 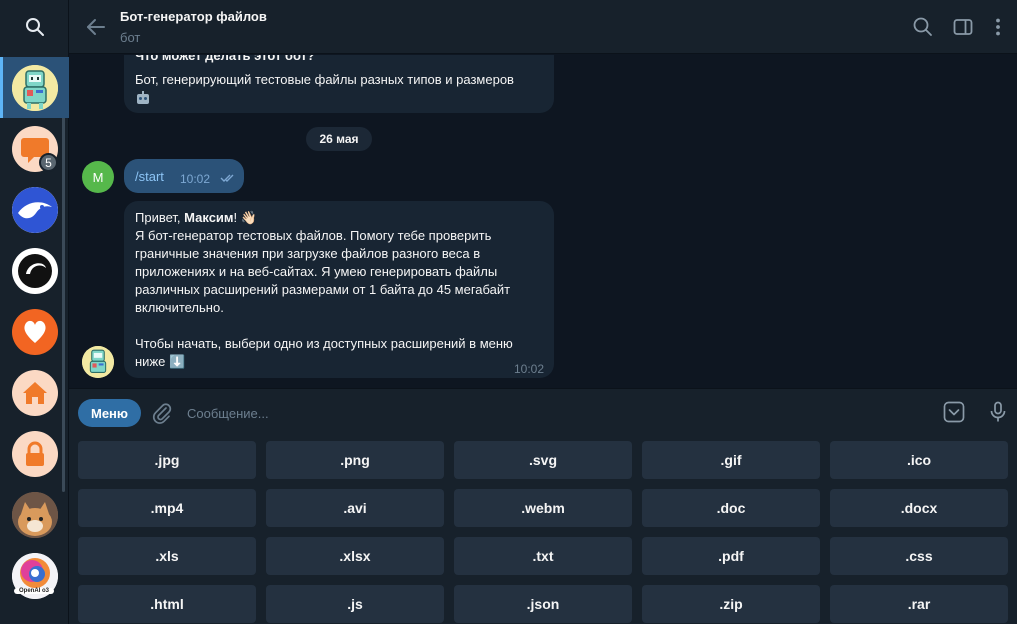 What do you see at coordinates (731, 460) in the screenshot?
I see `keyboard-button-gif: .gif` at bounding box center [731, 460].